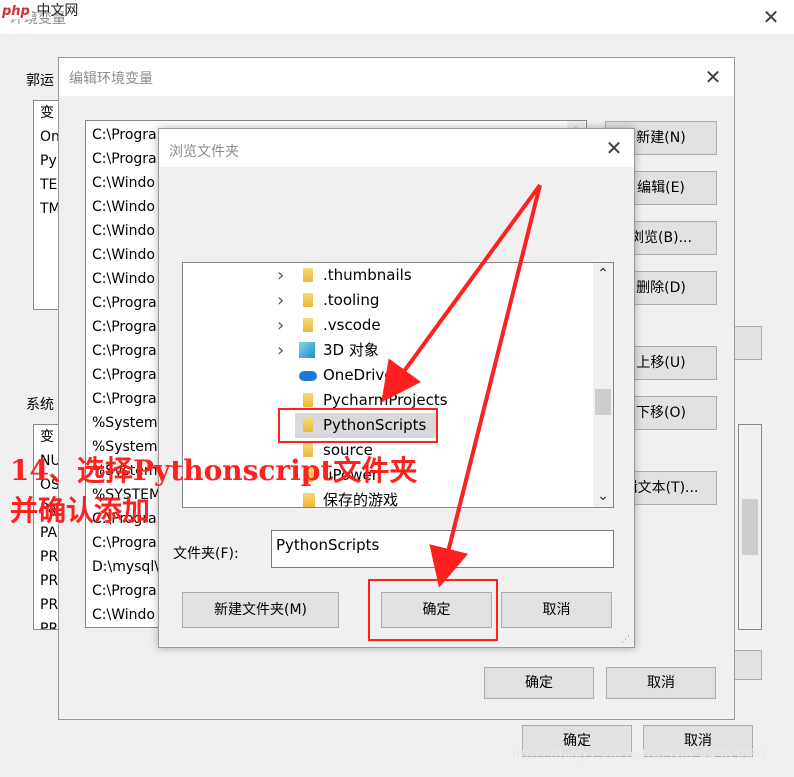  Describe the element at coordinates (214, 470) in the screenshot. I see `annotation-text-line1: 14、选择Pythonscript文件夹` at that location.